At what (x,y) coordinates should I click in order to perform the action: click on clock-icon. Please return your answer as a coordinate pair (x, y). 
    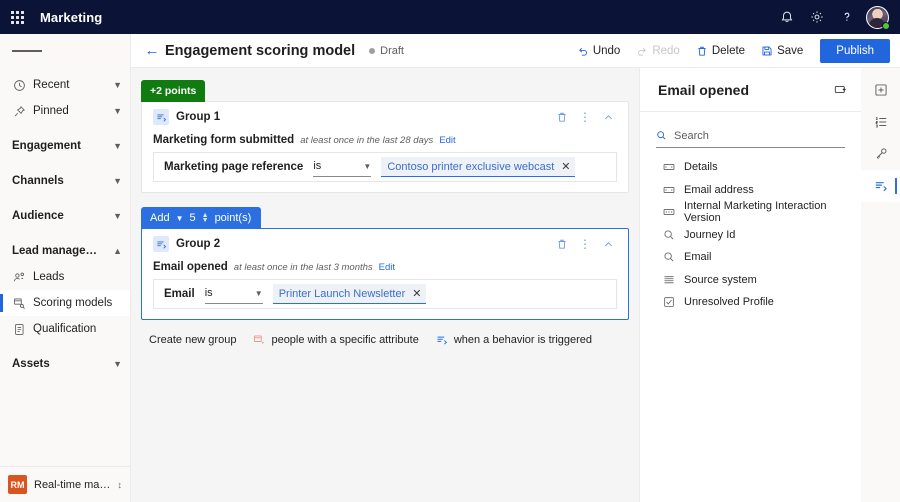
    Looking at the image, I should click on (19, 85).